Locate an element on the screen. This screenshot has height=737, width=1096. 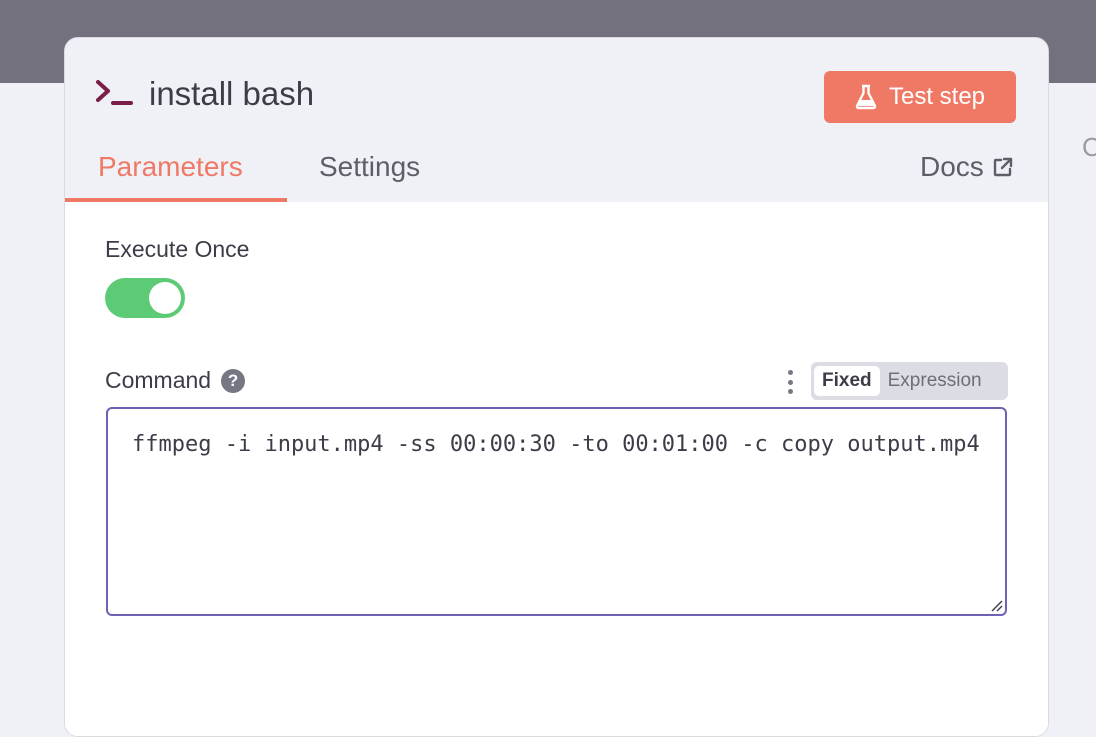
external-link-icon is located at coordinates (1002, 167).